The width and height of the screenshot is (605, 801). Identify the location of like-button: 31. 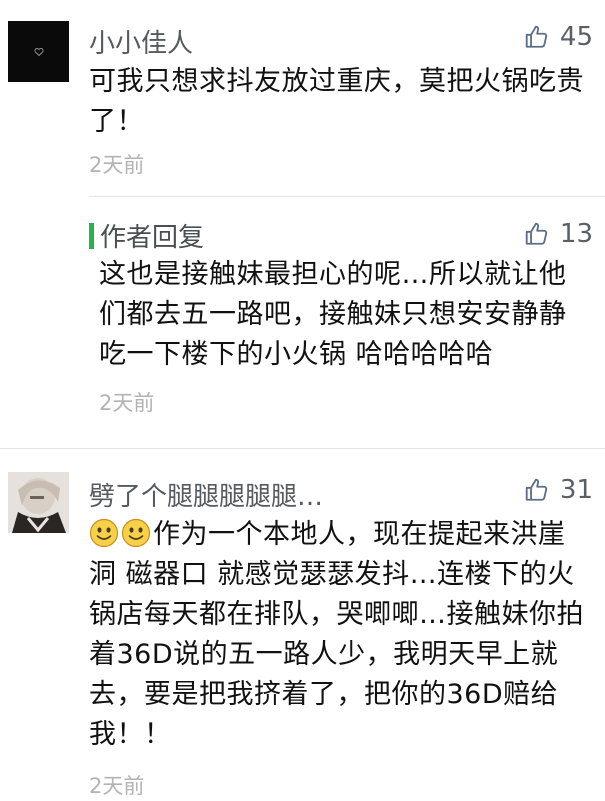
(558, 490).